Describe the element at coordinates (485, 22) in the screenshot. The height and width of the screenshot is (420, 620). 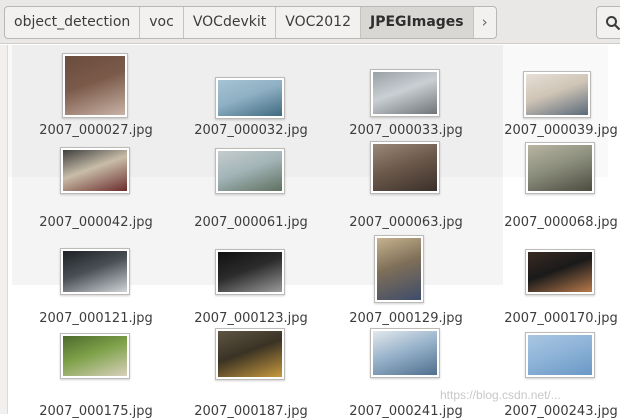
I see `chevron-right-icon: ›` at that location.